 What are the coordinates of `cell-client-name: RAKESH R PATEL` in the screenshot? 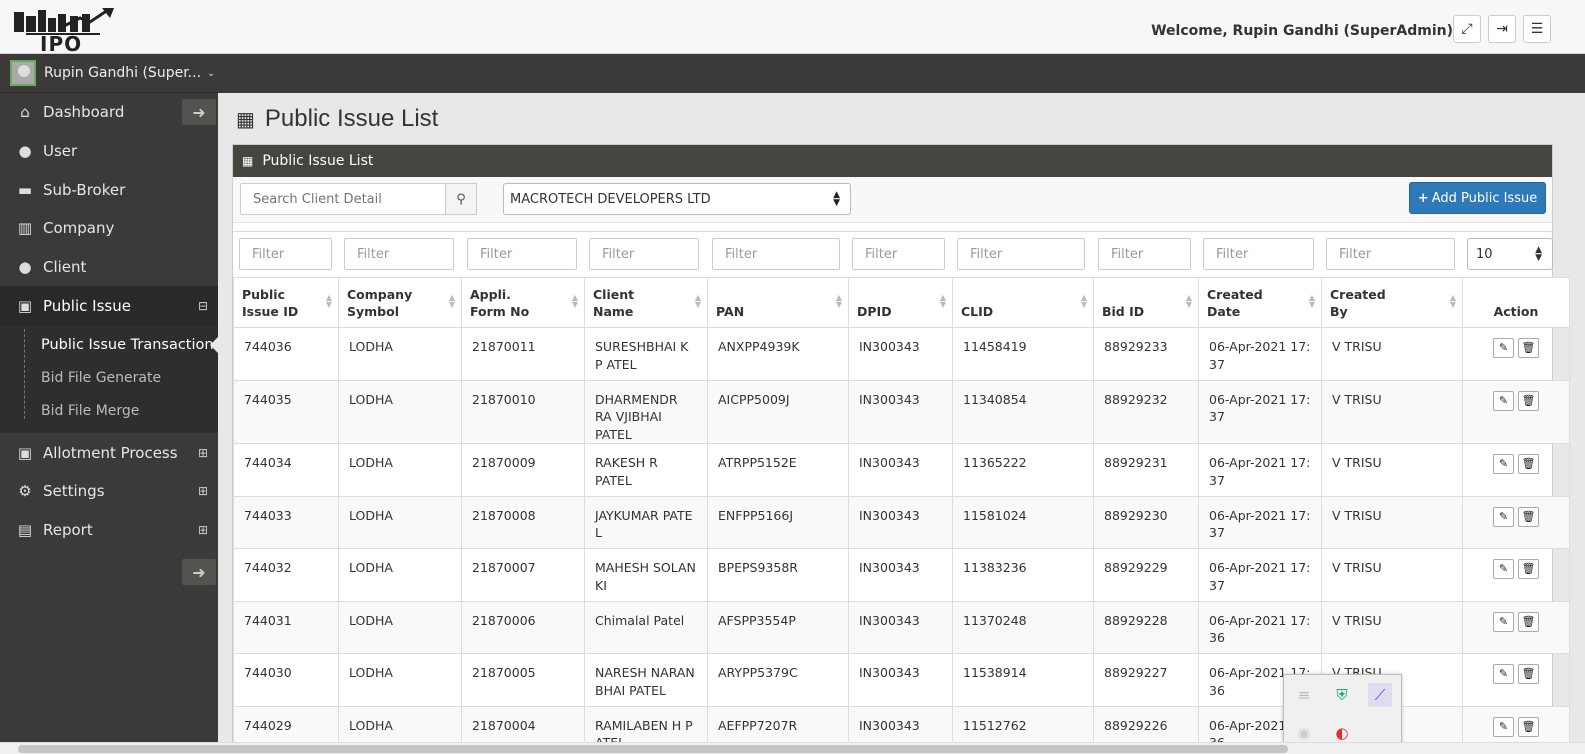 It's located at (646, 470).